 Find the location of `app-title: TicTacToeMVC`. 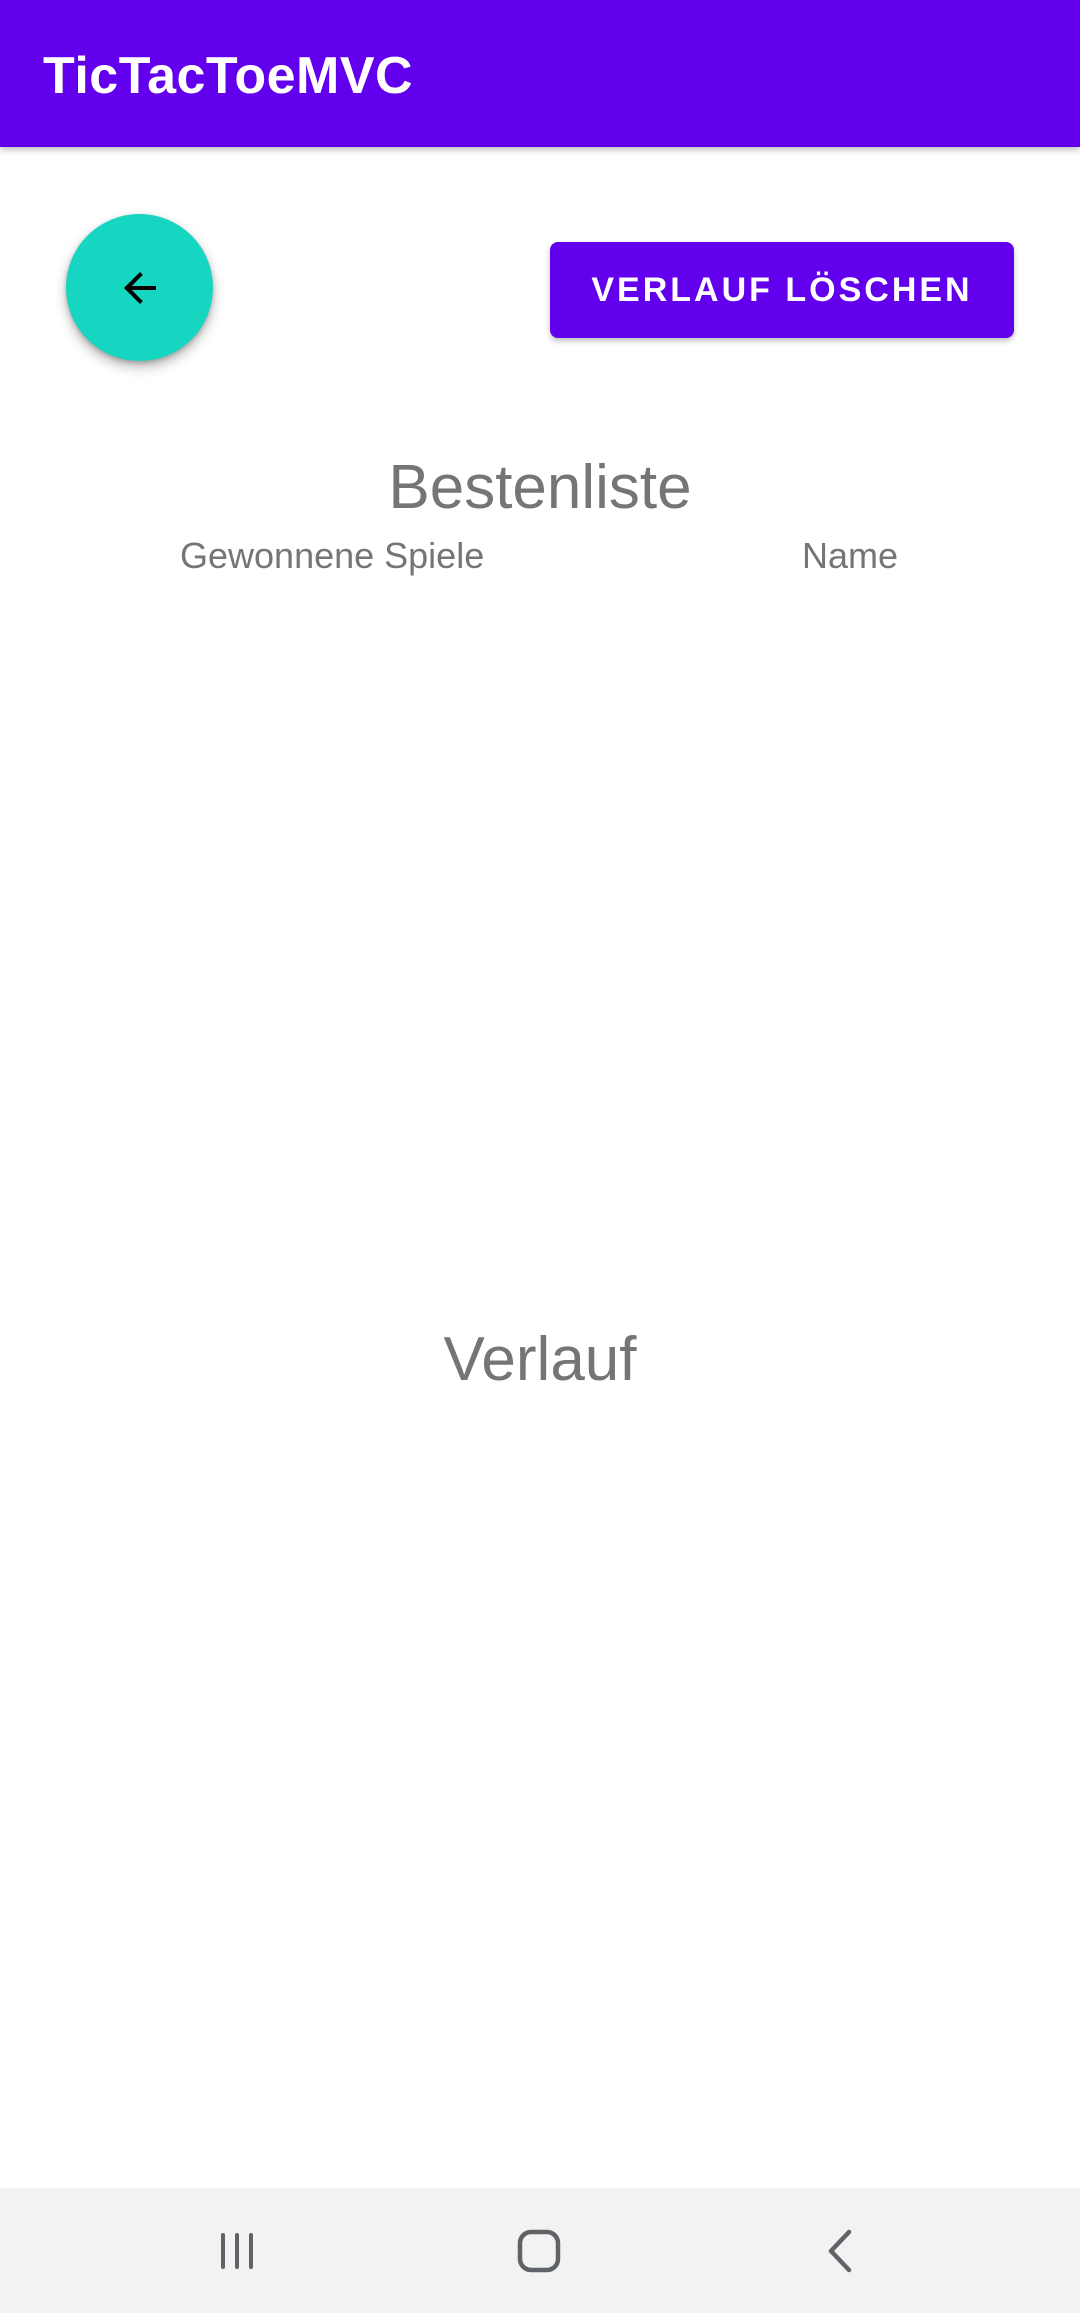

app-title: TicTacToeMVC is located at coordinates (228, 76).